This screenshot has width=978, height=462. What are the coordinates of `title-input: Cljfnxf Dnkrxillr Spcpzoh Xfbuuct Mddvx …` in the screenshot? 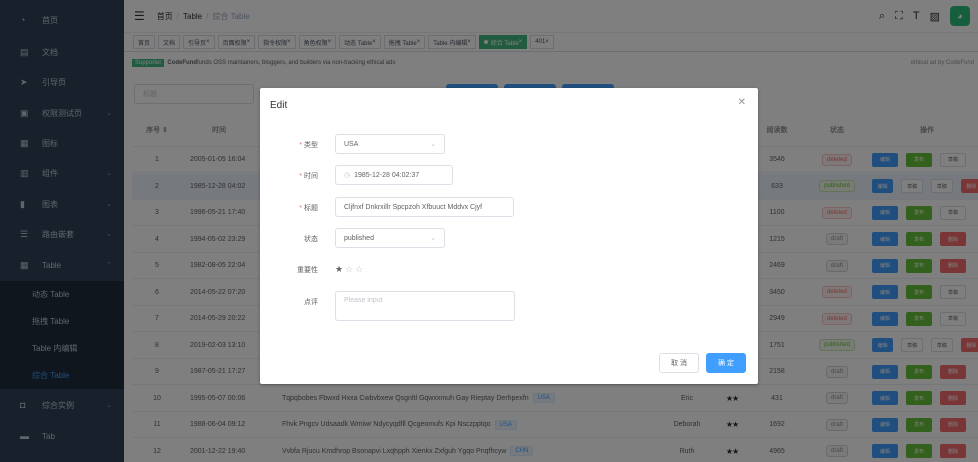 It's located at (424, 207).